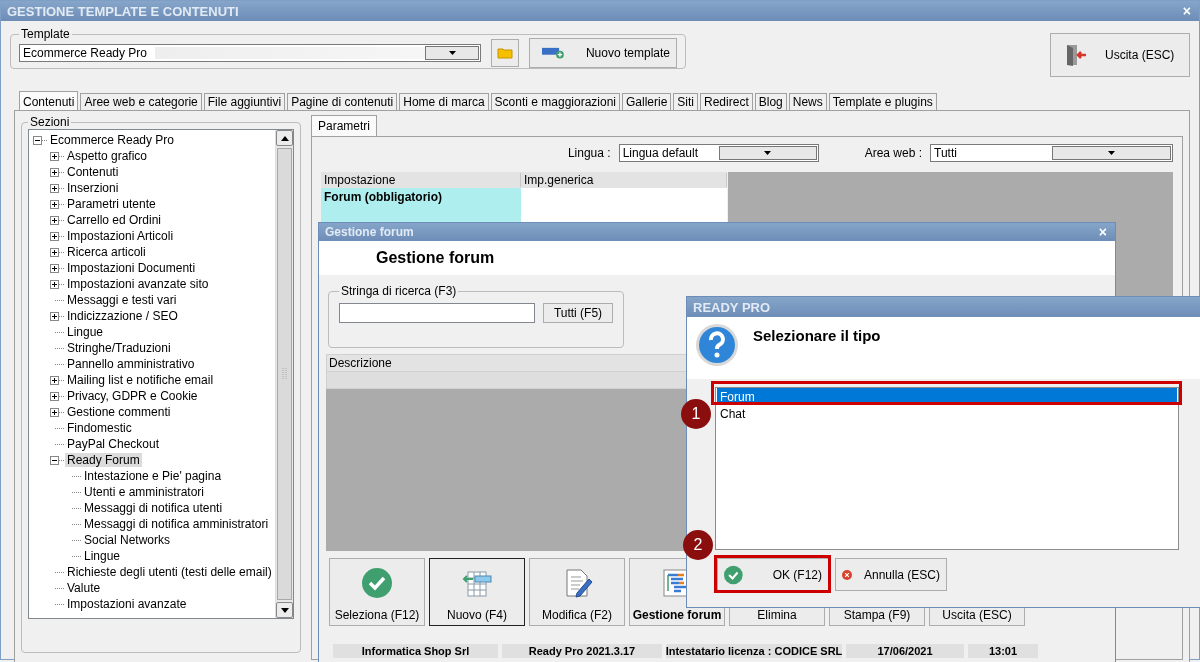 This screenshot has width=1200, height=662. What do you see at coordinates (686, 101) in the screenshot?
I see `tab: Siti` at bounding box center [686, 101].